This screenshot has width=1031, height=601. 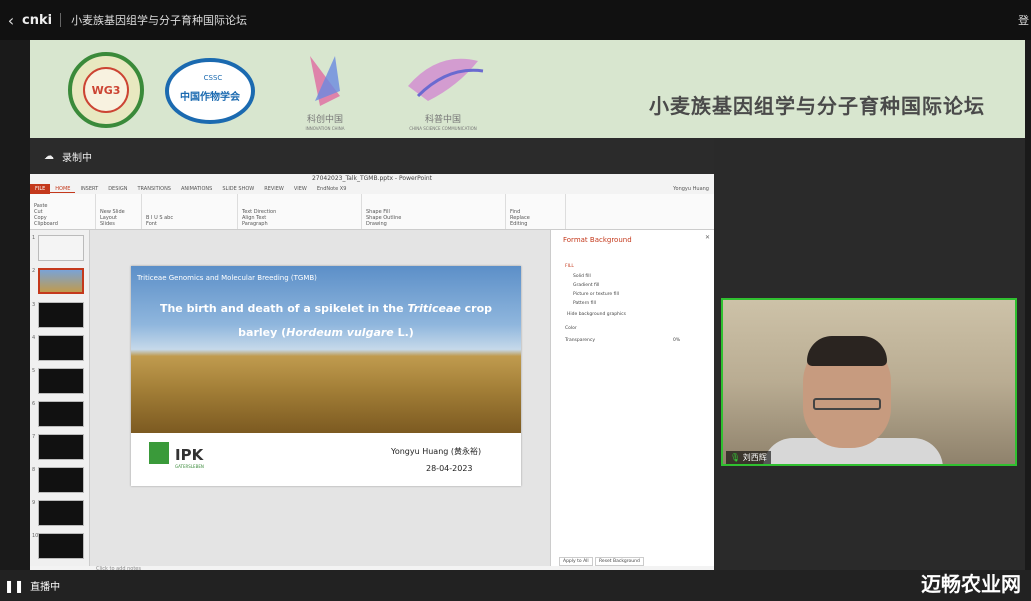 What do you see at coordinates (210, 96) in the screenshot?
I see `svg-text: 中国作物学会` at bounding box center [210, 96].